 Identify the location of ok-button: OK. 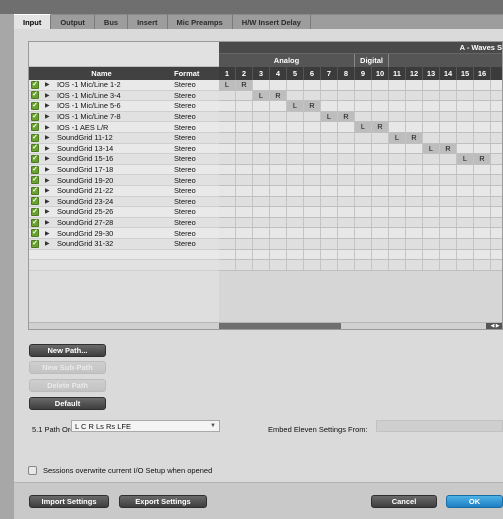
(474, 501).